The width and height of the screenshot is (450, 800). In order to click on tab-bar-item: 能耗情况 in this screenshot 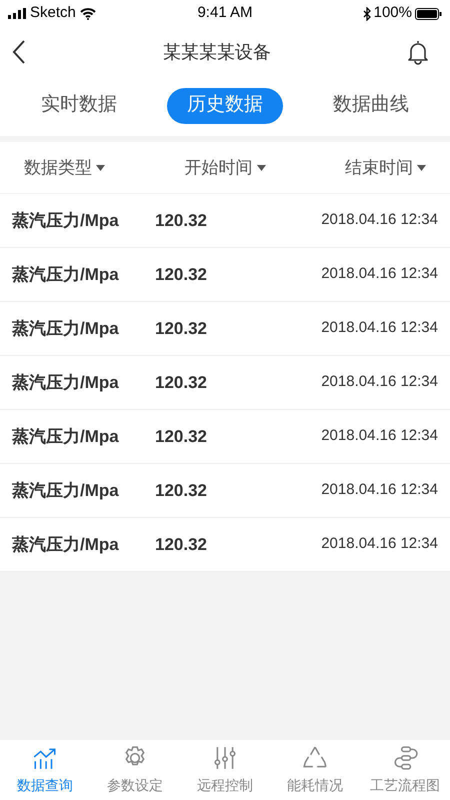, I will do `click(315, 770)`.